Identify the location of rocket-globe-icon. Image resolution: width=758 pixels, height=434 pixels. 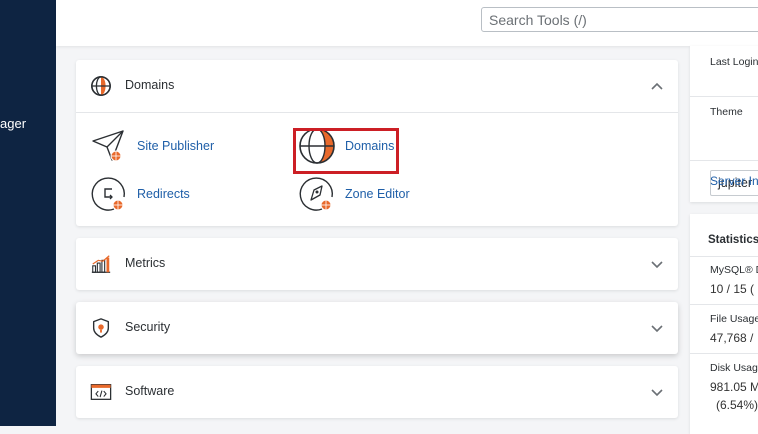
(316, 194).